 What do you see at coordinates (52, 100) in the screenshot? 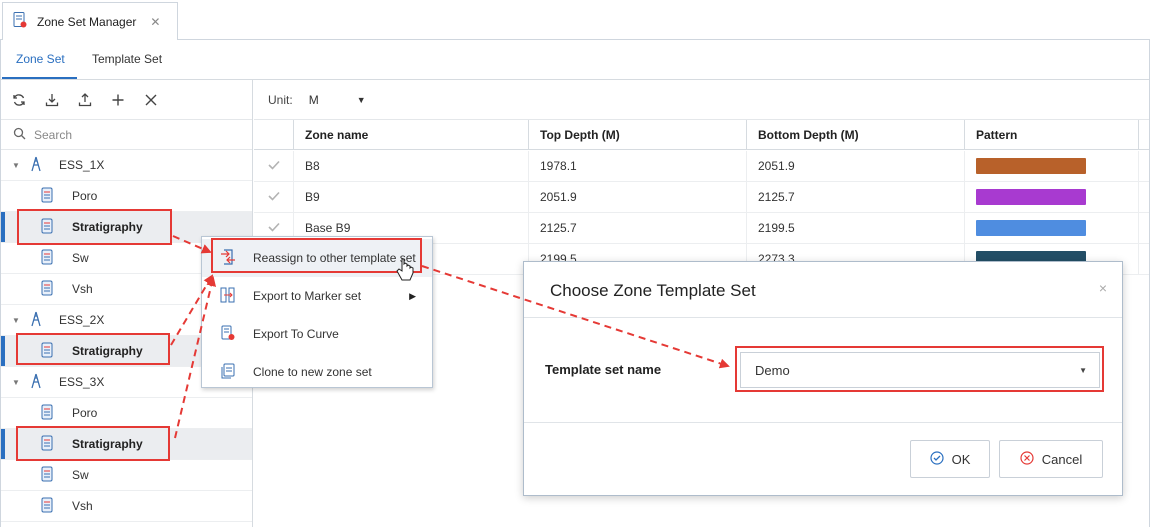
I see `import-icon` at bounding box center [52, 100].